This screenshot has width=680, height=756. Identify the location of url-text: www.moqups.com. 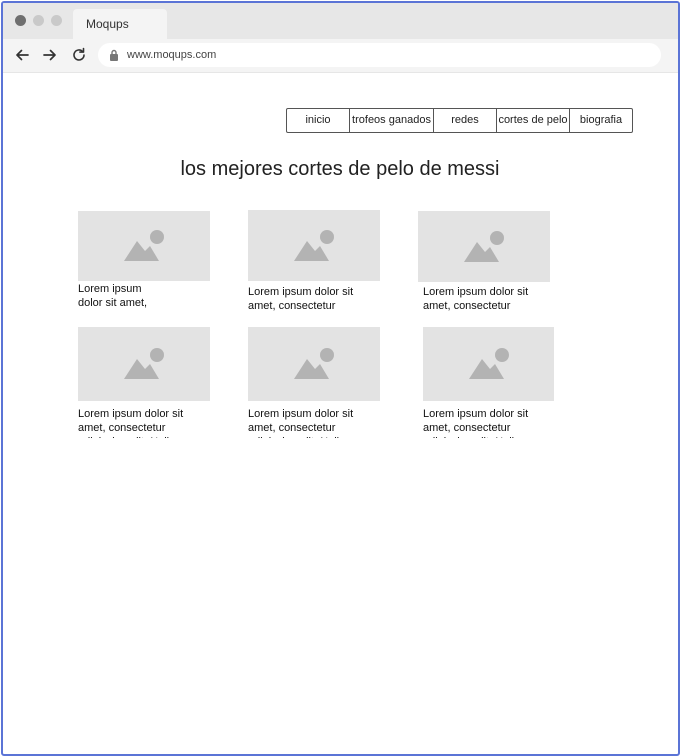
(172, 55).